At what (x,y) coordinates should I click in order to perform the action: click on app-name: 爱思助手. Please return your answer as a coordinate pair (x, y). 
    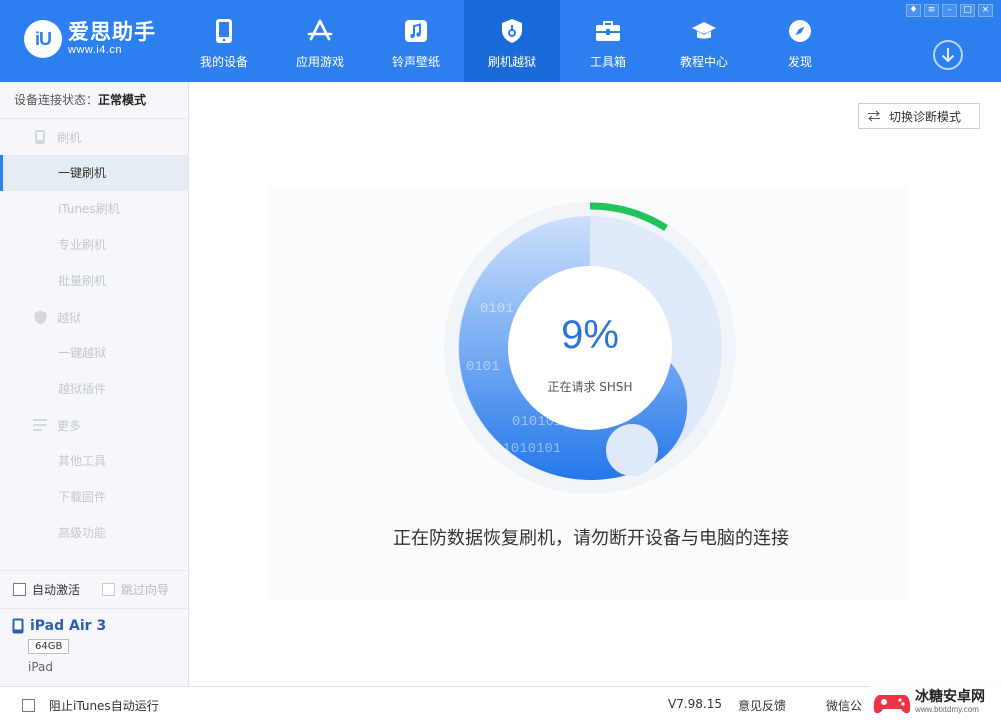
    Looking at the image, I should click on (112, 32).